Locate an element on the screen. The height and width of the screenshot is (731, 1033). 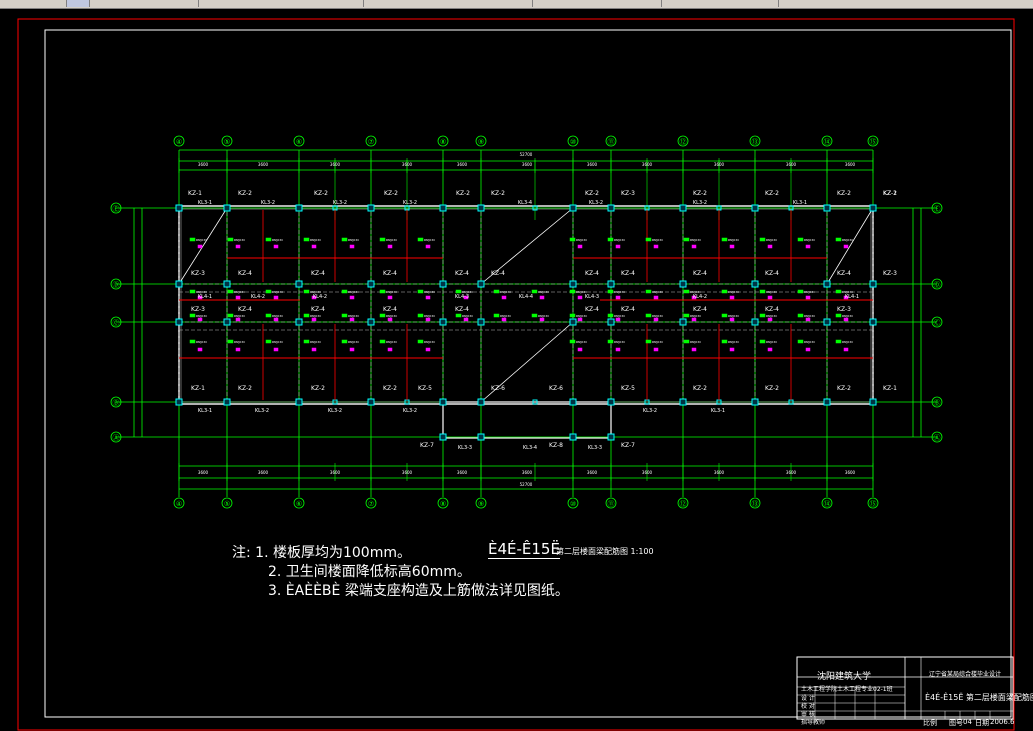
rebar-text-760-1: Φ8@150 is located at coordinates (771, 292).